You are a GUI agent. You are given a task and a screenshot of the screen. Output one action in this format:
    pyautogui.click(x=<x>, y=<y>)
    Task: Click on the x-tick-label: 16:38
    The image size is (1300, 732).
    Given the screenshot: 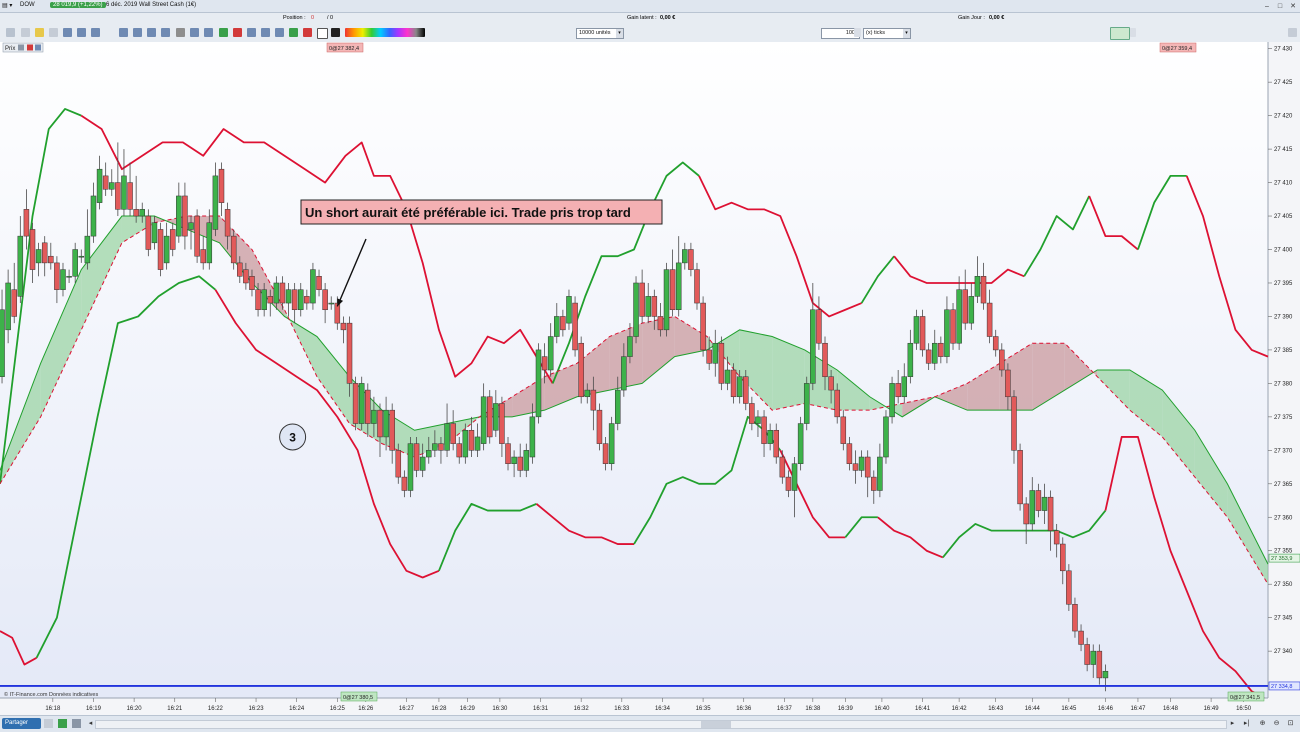 What is the action you would take?
    pyautogui.click(x=813, y=709)
    